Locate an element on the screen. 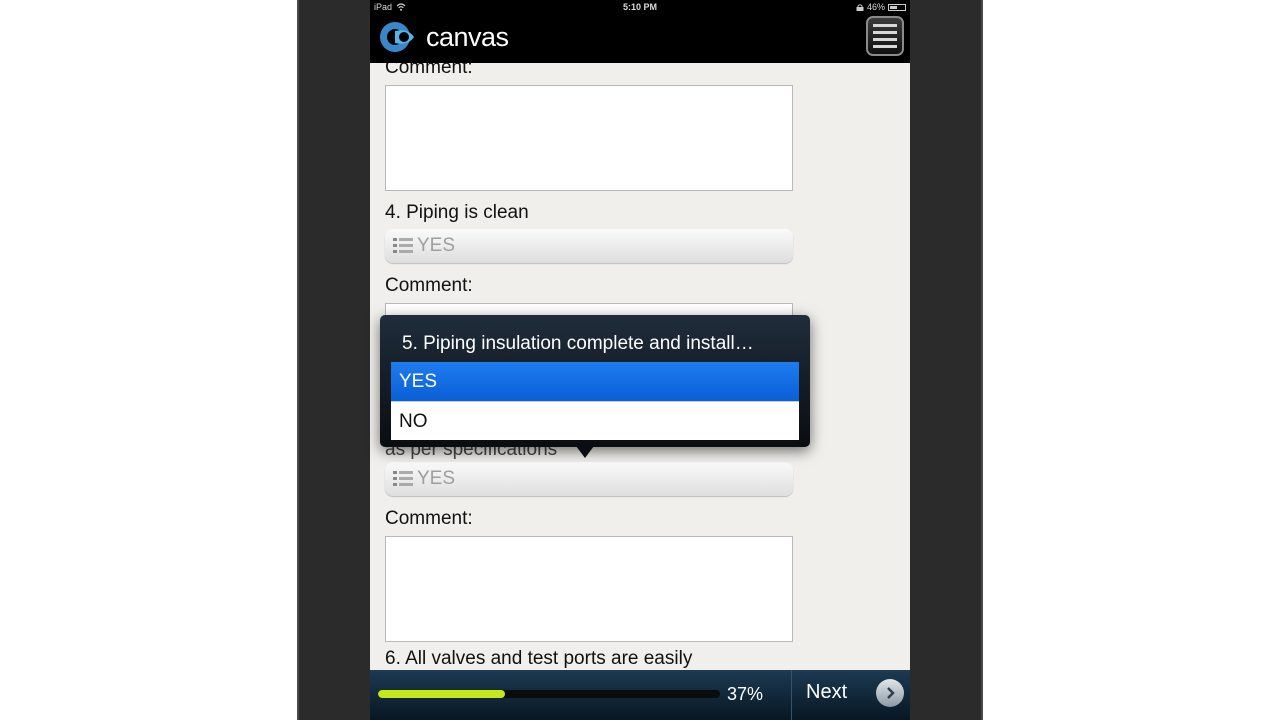 The width and height of the screenshot is (1280, 720). chevron-right-icon is located at coordinates (890, 693).